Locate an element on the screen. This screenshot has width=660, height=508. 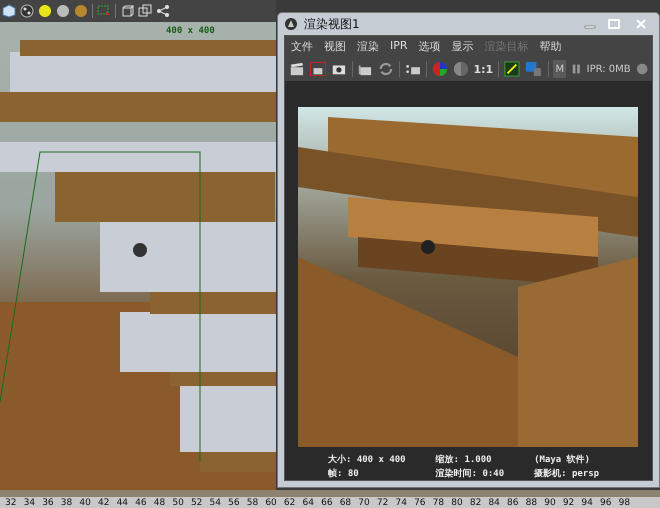
frame-tick-label: 54 is located at coordinates (216, 503).